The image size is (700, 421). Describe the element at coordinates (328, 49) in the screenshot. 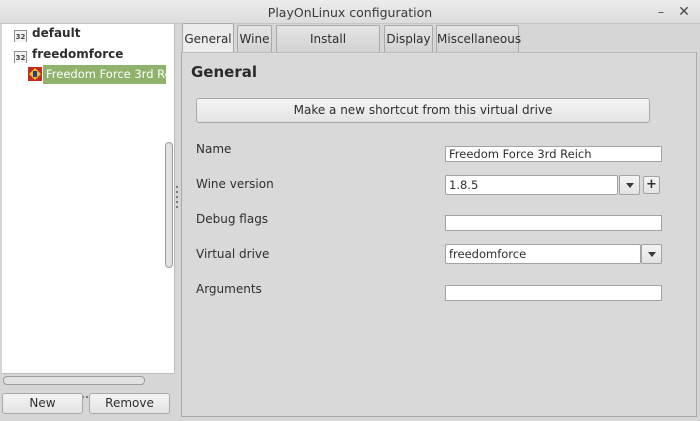

I see `tab-install-components: Install components` at that location.